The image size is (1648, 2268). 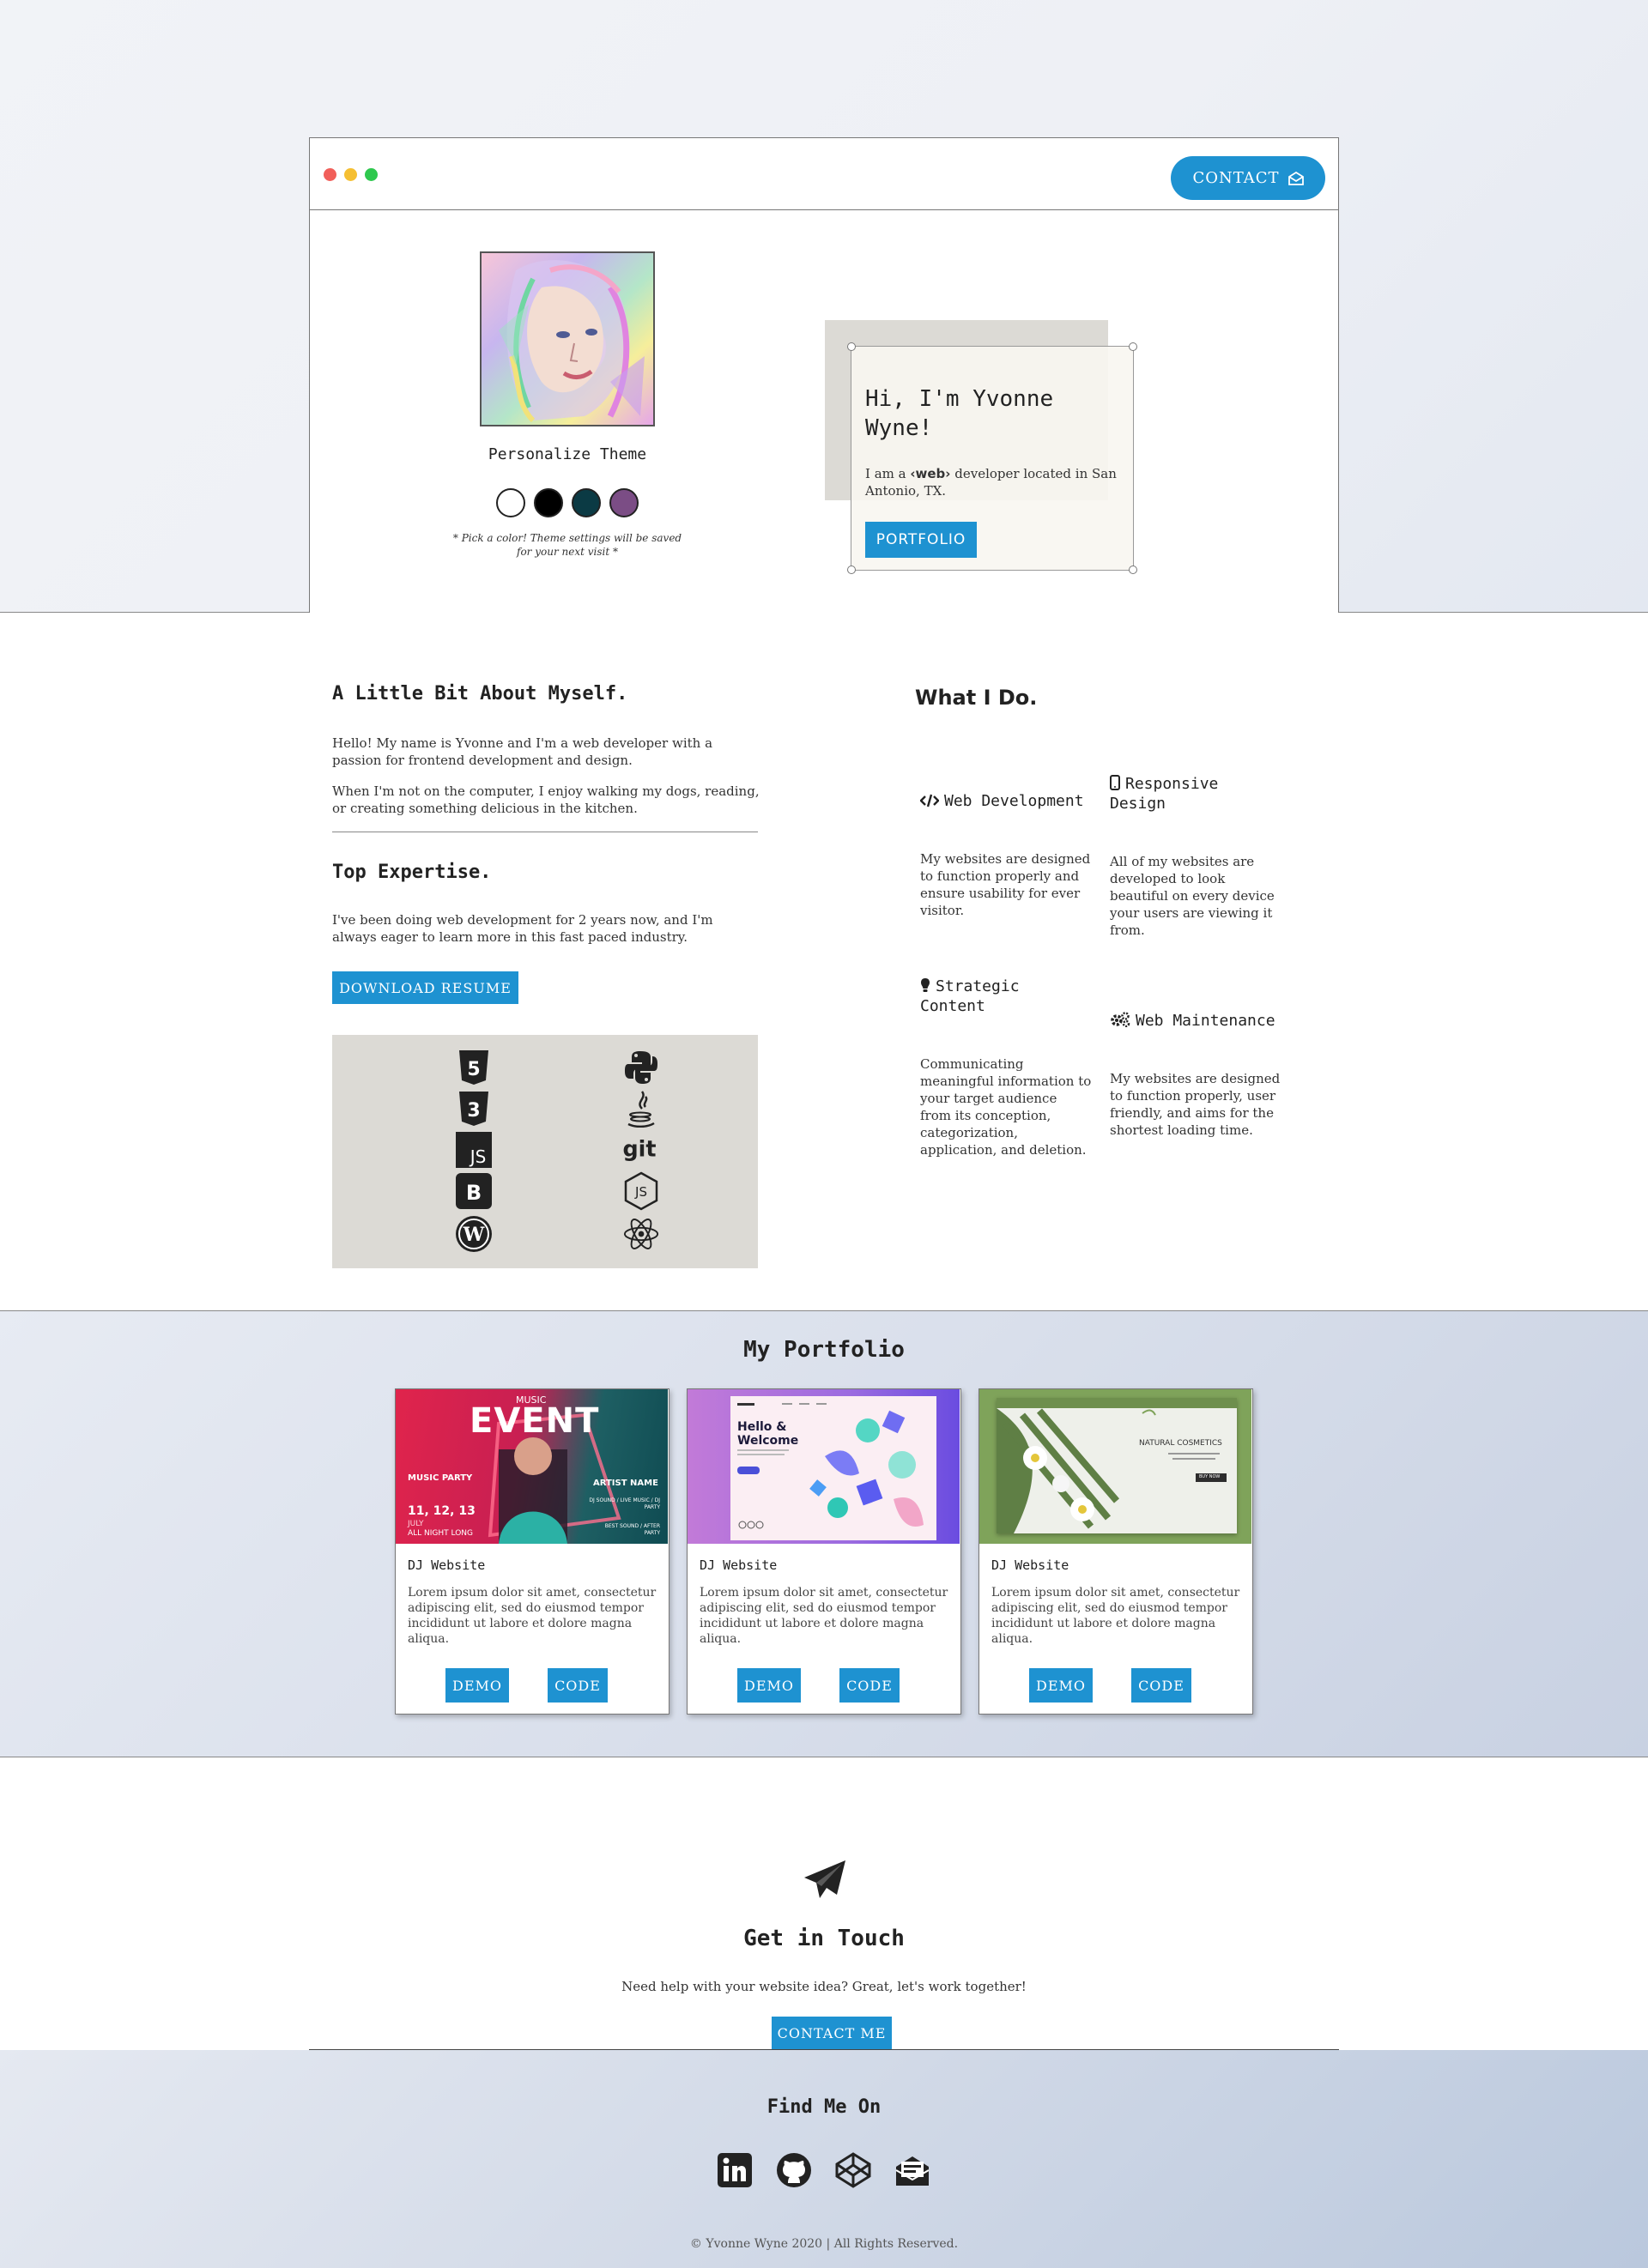 I want to click on mockup-buy-button: BUY NOW, so click(x=1210, y=1476).